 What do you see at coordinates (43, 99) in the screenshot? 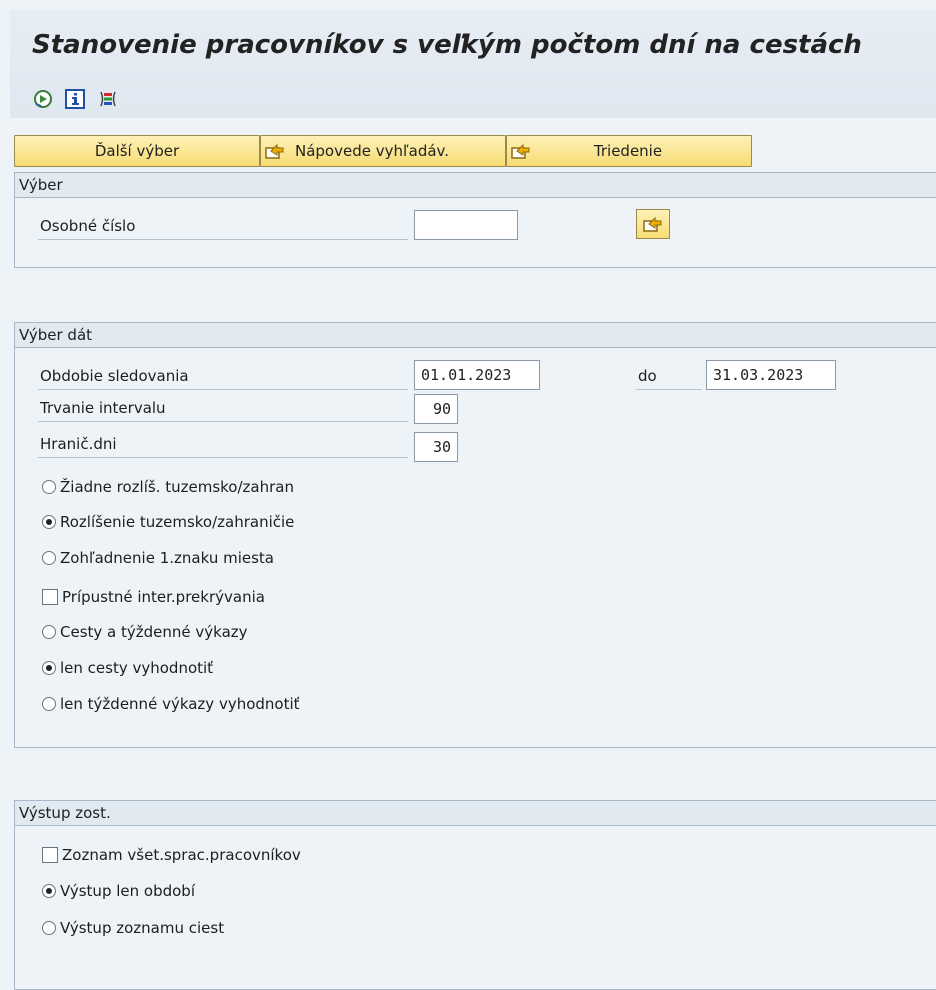
I see `execute-icon` at bounding box center [43, 99].